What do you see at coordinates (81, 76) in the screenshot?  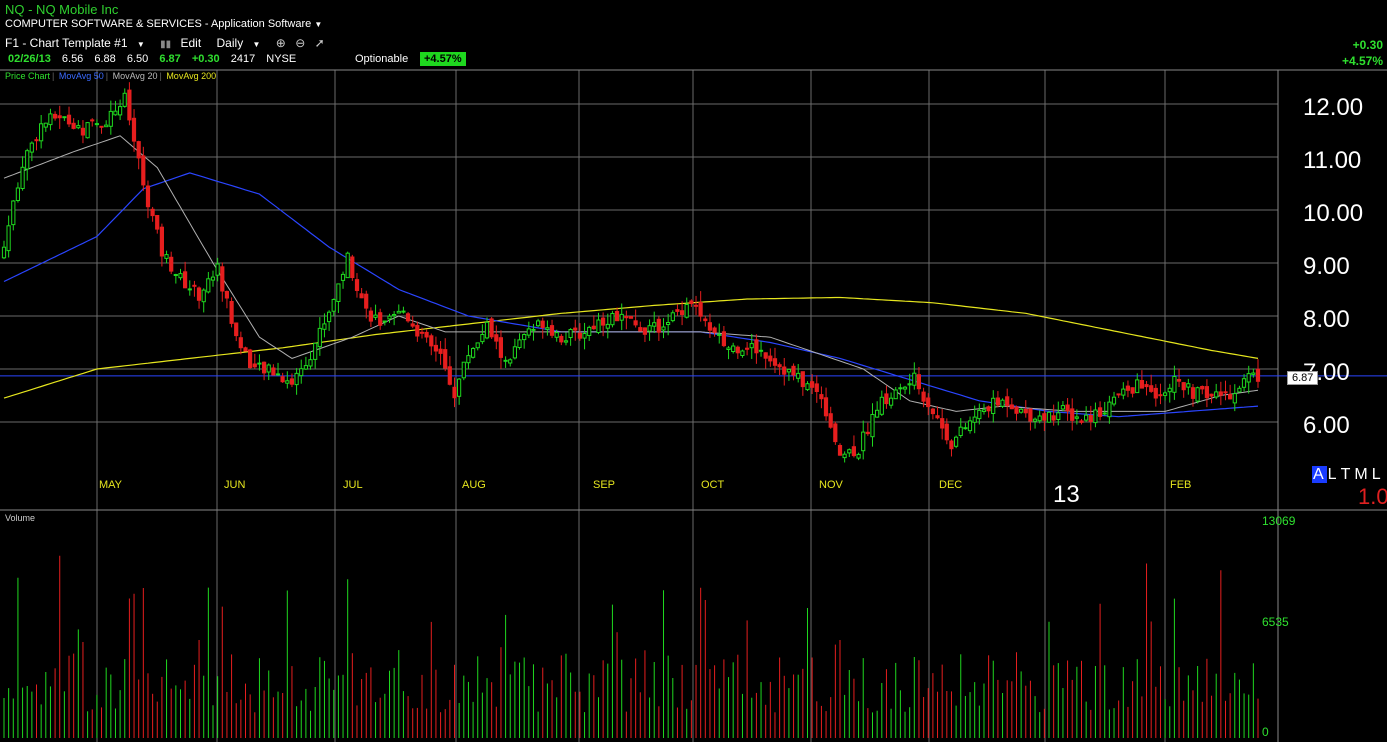 I see `legend-ma50: MovAvg 50` at bounding box center [81, 76].